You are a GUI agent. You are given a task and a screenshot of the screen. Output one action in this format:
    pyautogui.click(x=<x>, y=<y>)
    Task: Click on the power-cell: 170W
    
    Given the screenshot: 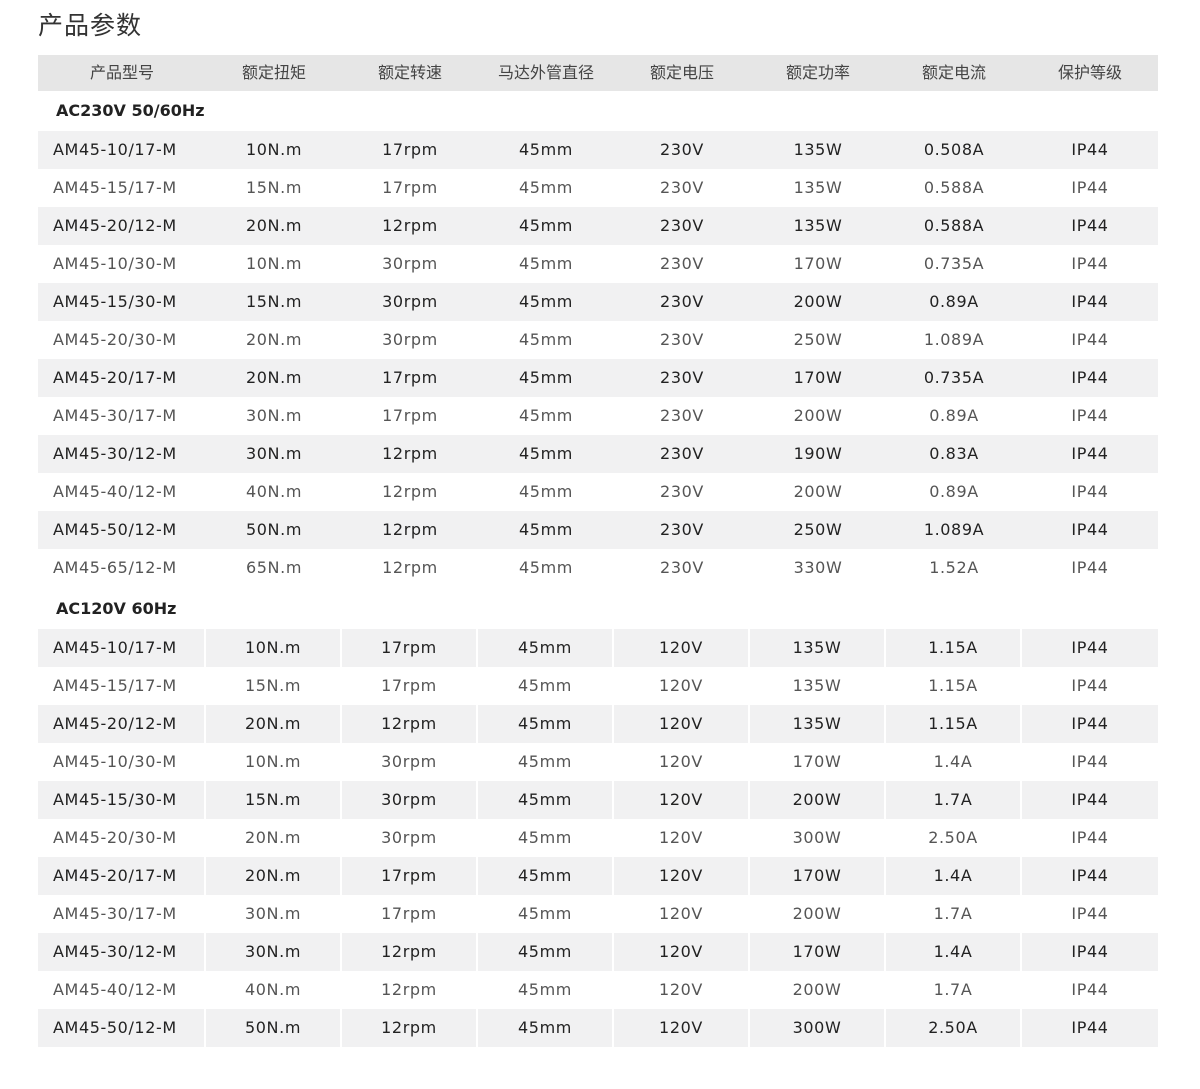 What is the action you would take?
    pyautogui.click(x=818, y=952)
    